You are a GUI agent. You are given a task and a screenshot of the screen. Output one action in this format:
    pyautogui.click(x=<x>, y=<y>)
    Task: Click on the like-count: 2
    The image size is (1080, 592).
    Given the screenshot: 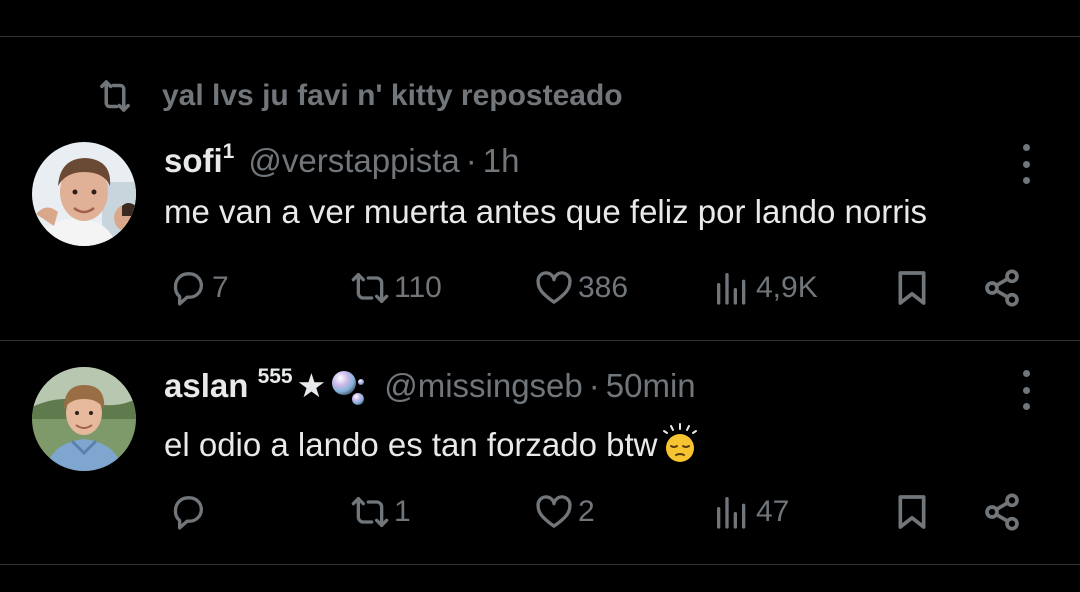 What is the action you would take?
    pyautogui.click(x=586, y=511)
    